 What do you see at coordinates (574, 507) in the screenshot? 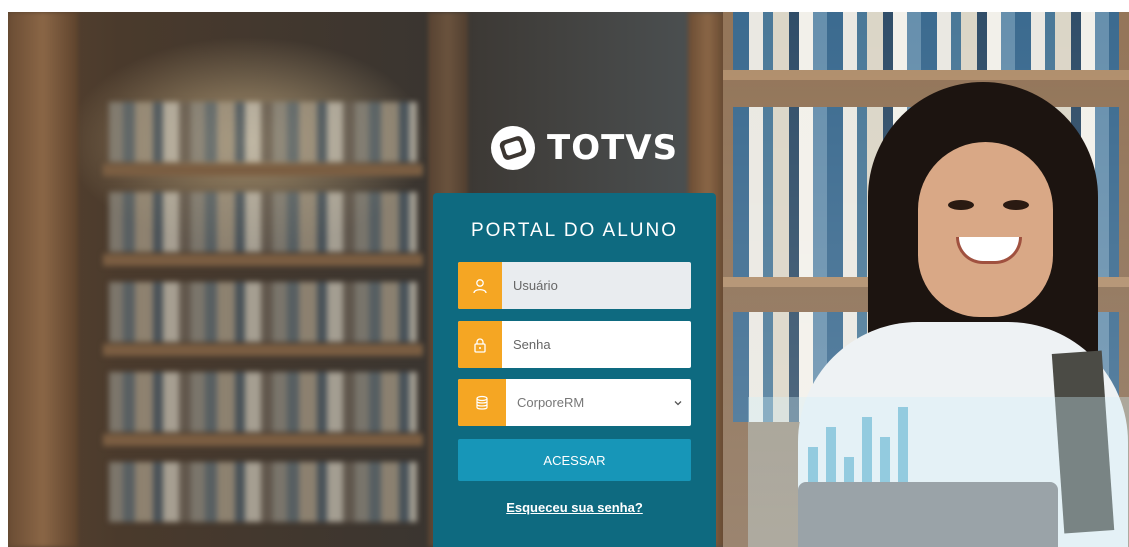
I see `forgot-password-link: Esqueceu sua senha?` at bounding box center [574, 507].